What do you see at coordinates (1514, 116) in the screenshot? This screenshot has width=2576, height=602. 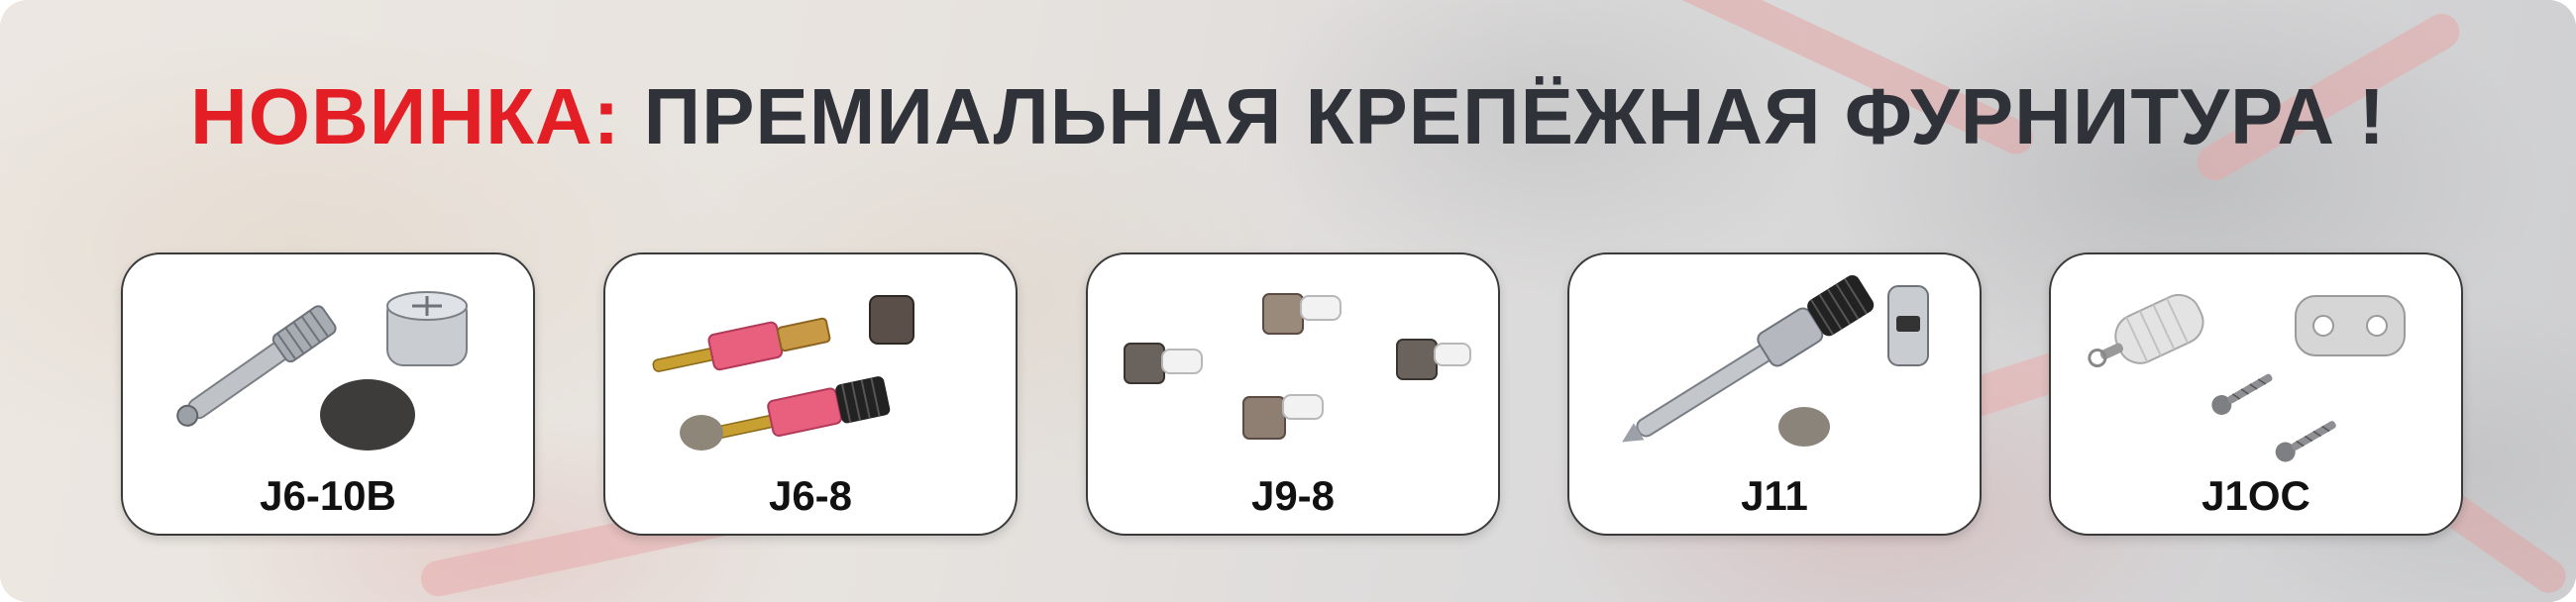 I see `title-main: ПРЕМИАЛЬНАЯ КРЕПЁЖНАЯ ФУРНИТУРА !` at bounding box center [1514, 116].